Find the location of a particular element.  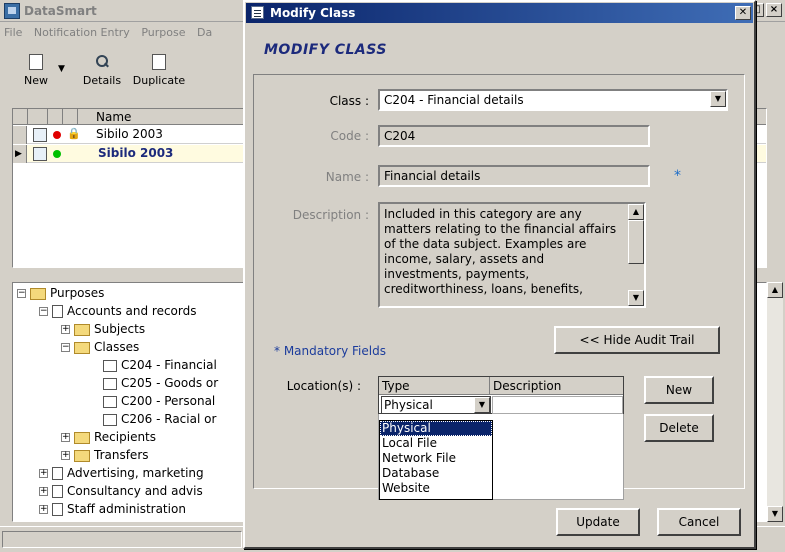

close-icon: × is located at coordinates (774, 10).